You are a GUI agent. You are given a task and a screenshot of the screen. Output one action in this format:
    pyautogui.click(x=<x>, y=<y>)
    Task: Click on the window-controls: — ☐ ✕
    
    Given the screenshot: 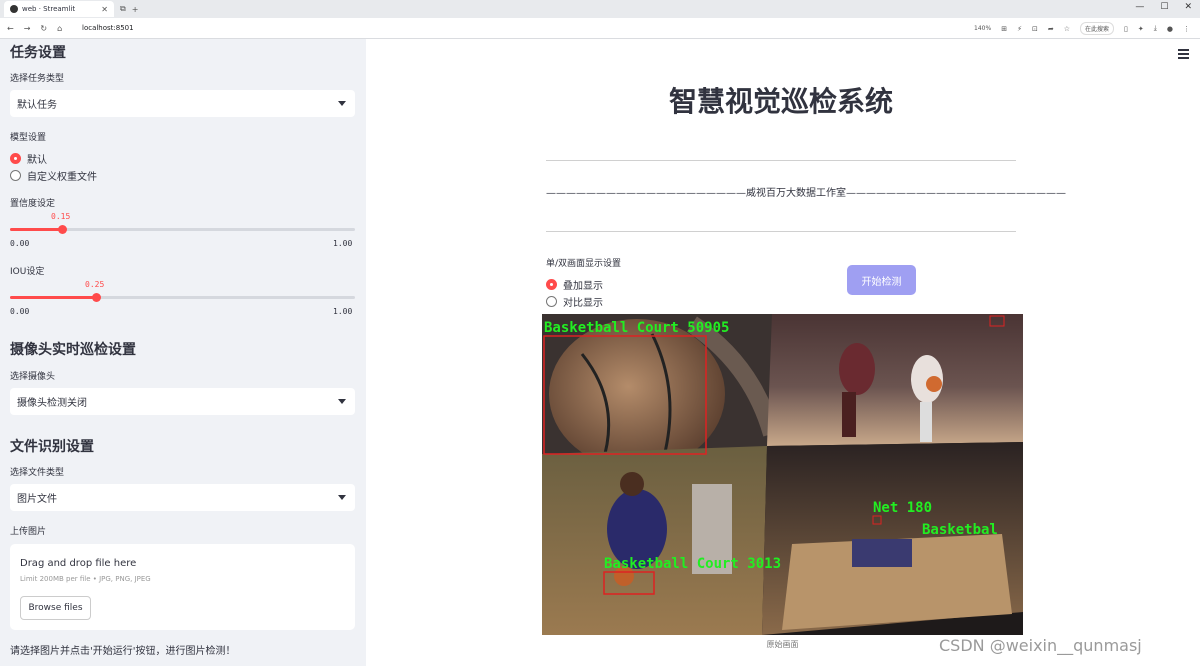 What is the action you would take?
    pyautogui.click(x=1163, y=7)
    